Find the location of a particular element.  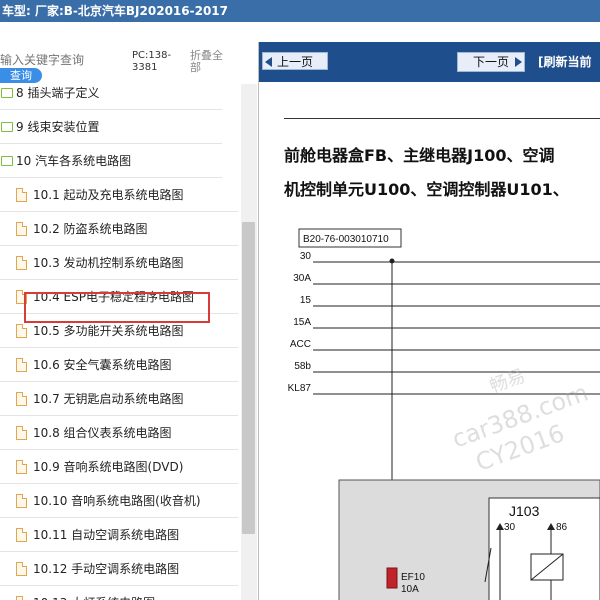

tree-doc-item: 10.7 无钥匙启动系统电路图 is located at coordinates (119, 399).